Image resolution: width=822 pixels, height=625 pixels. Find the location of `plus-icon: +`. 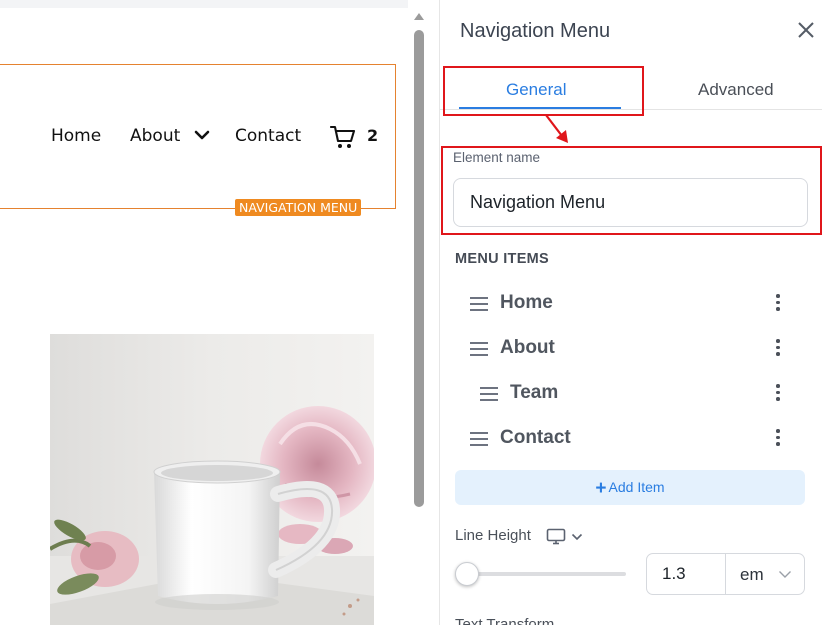

plus-icon: + is located at coordinates (601, 488).